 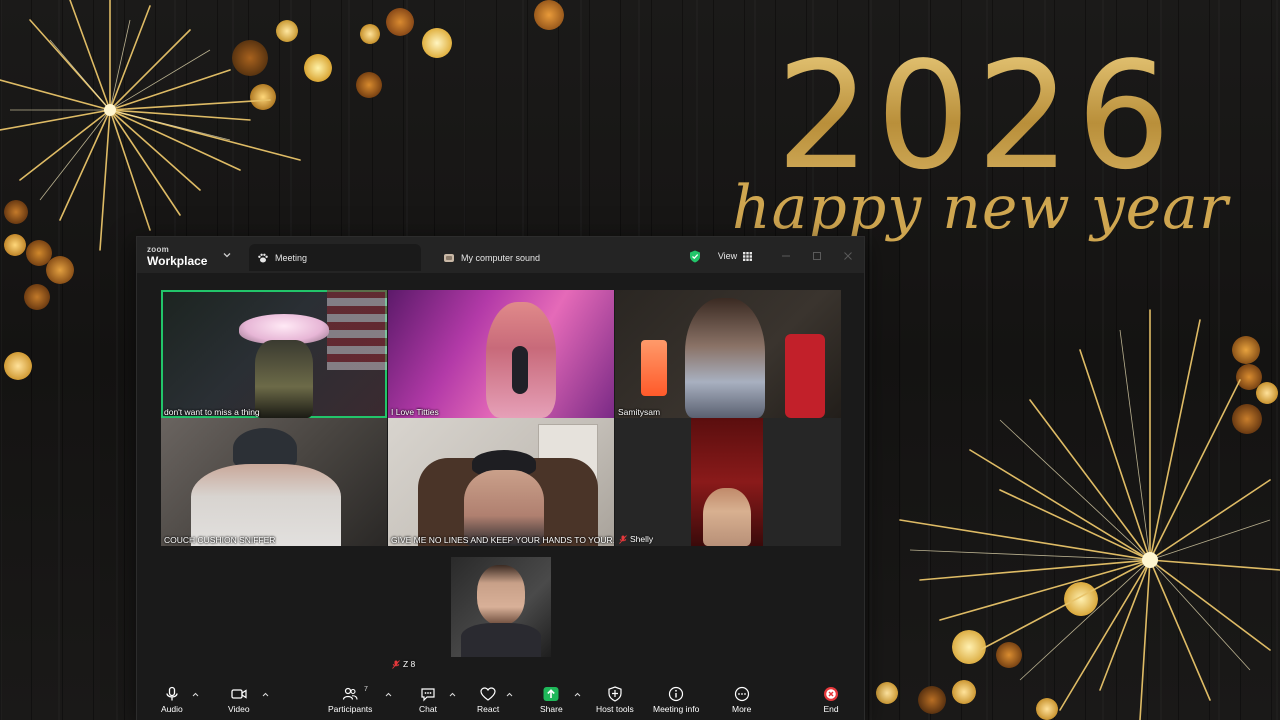 What do you see at coordinates (501, 354) in the screenshot?
I see `video-tile: I Love Titties` at bounding box center [501, 354].